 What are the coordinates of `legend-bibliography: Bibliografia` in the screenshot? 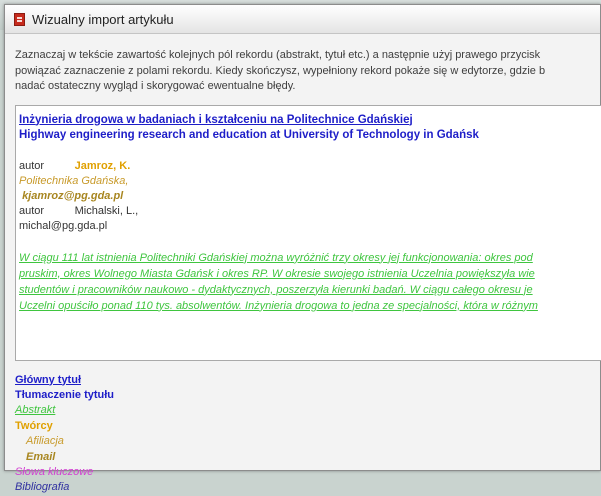 It's located at (42, 487).